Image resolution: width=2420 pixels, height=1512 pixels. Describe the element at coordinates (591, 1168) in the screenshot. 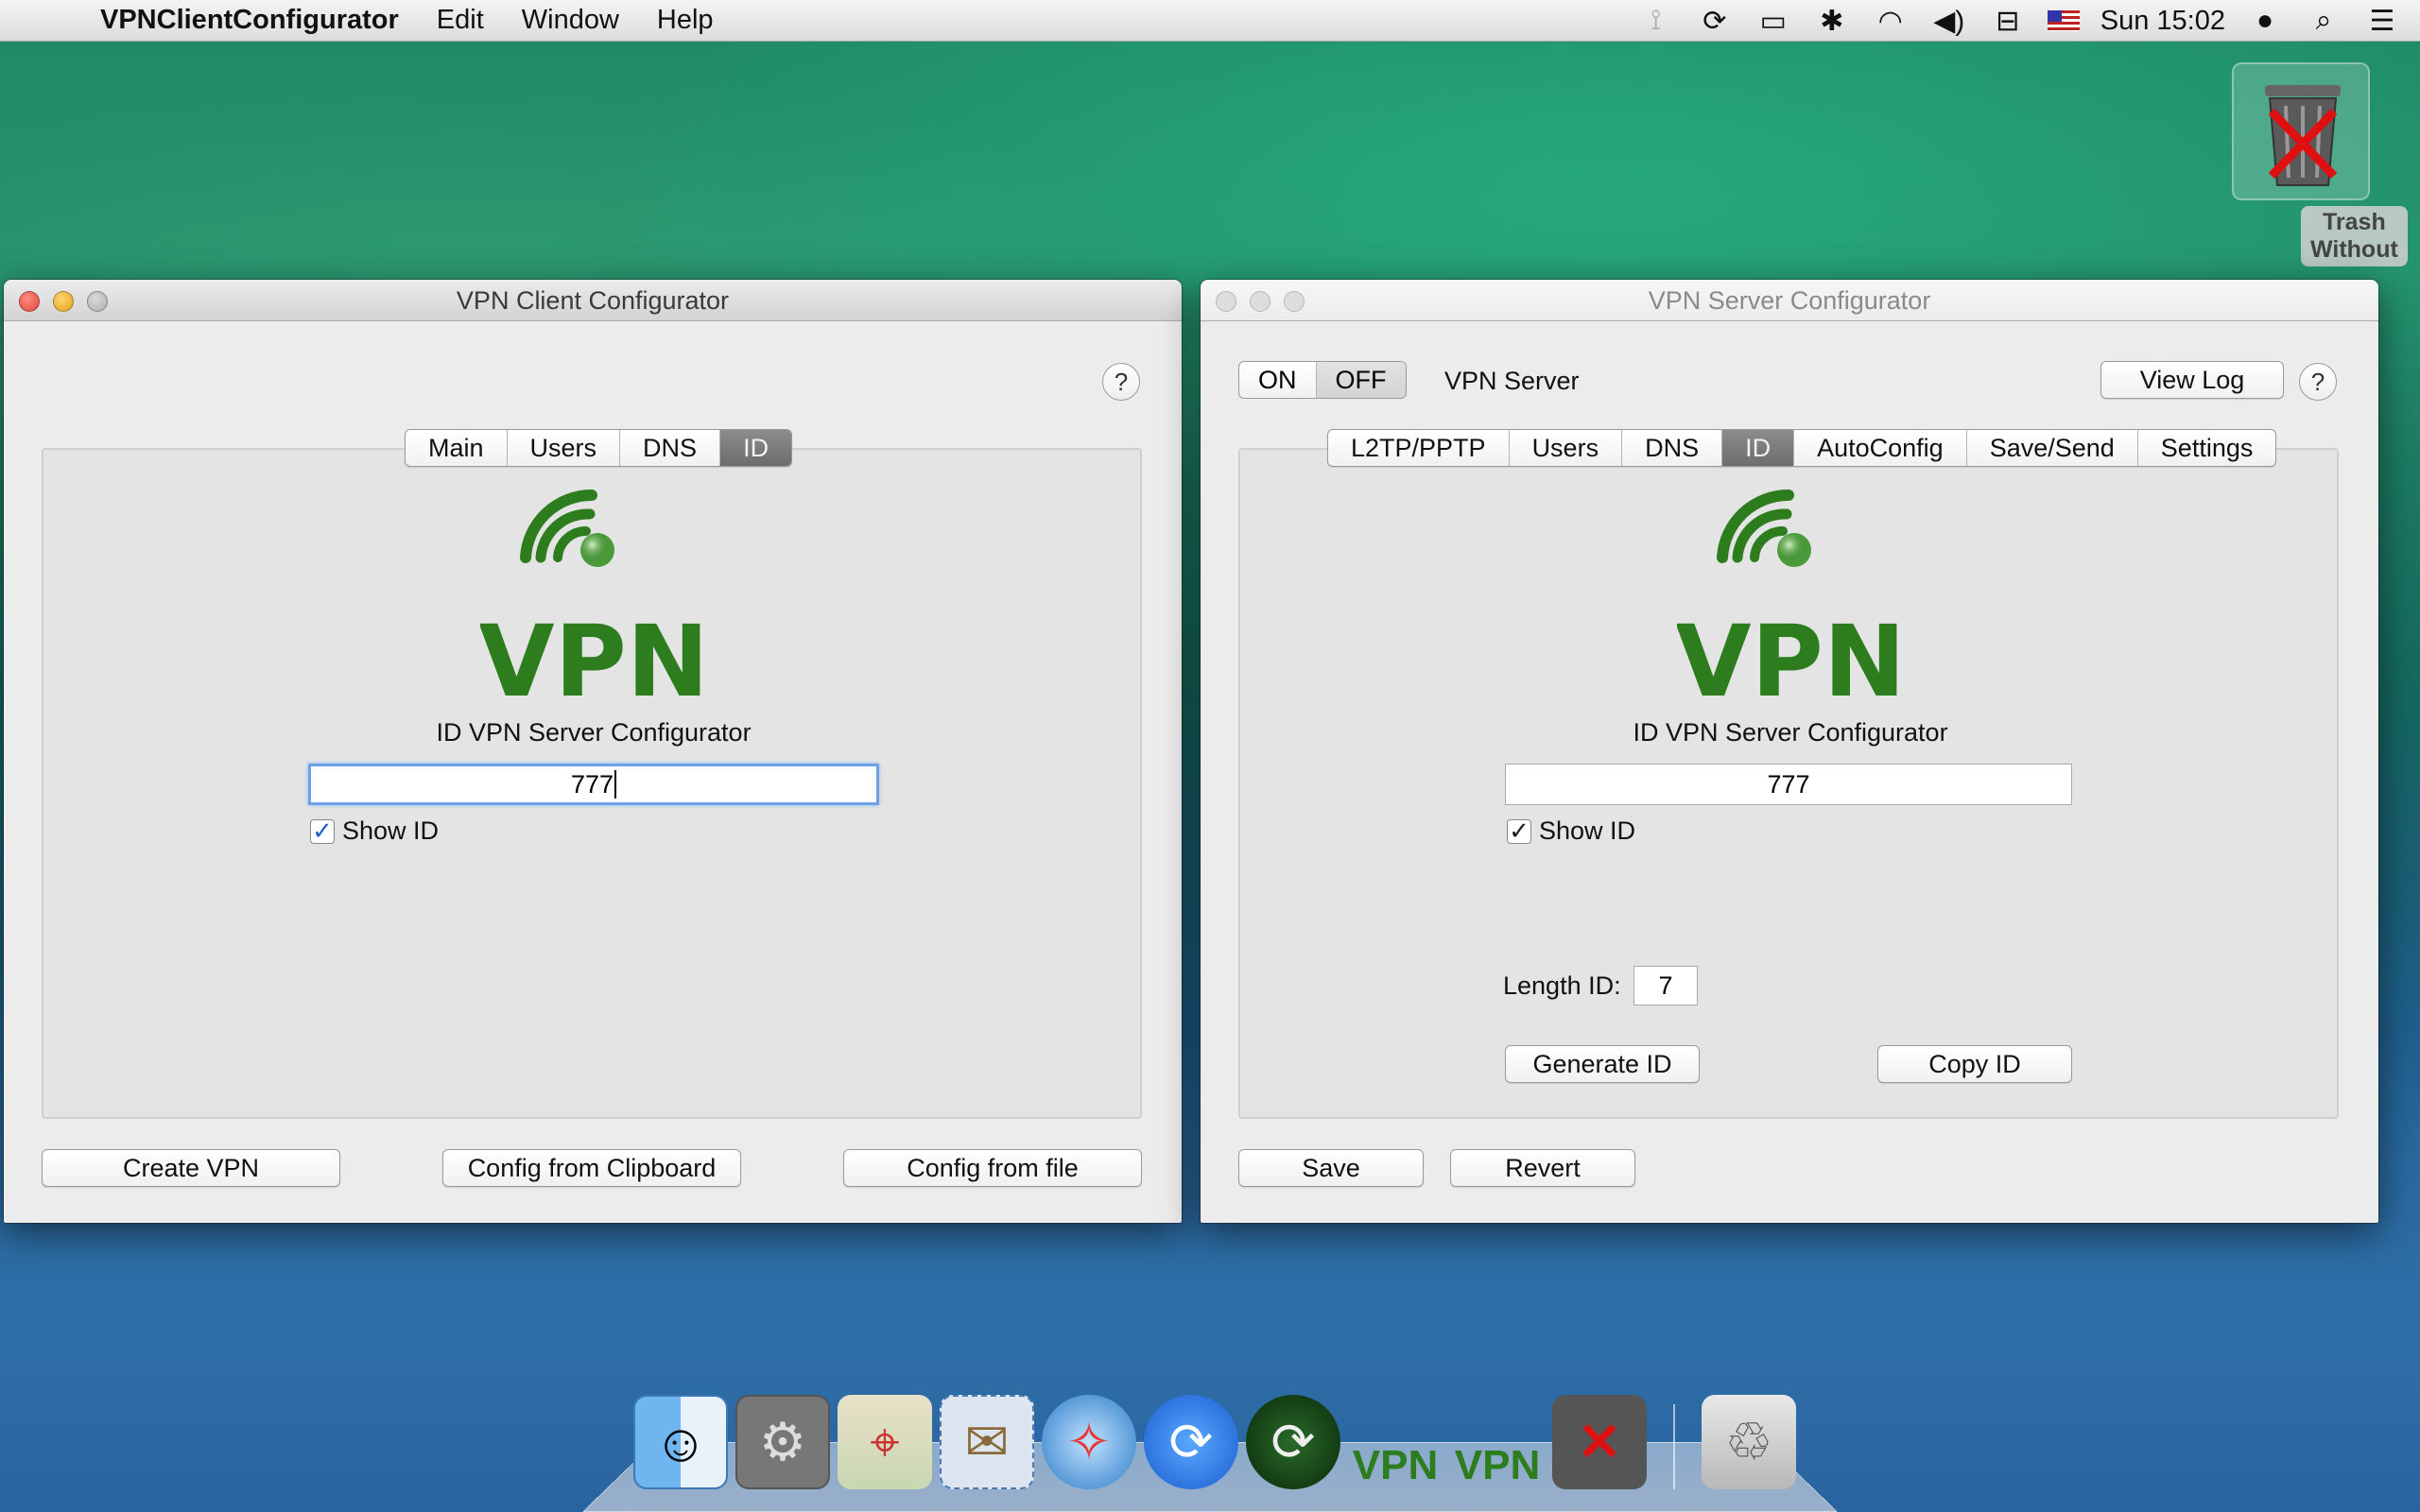

I see `config-from-clipboard-button: Config from Clipboard` at that location.